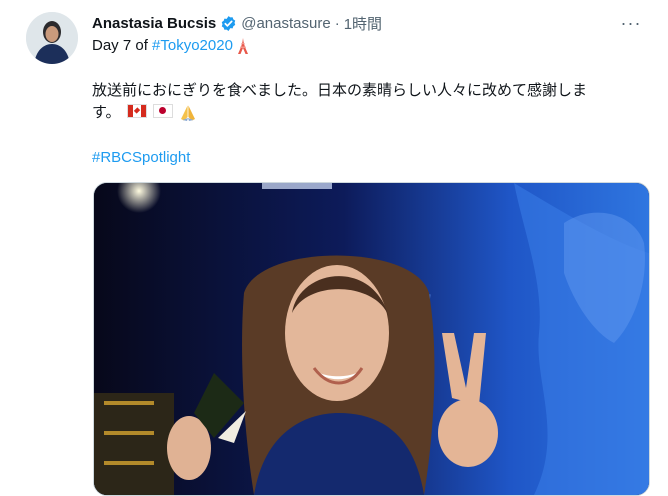  What do you see at coordinates (631, 23) in the screenshot?
I see `more-icon: ···` at bounding box center [631, 23].